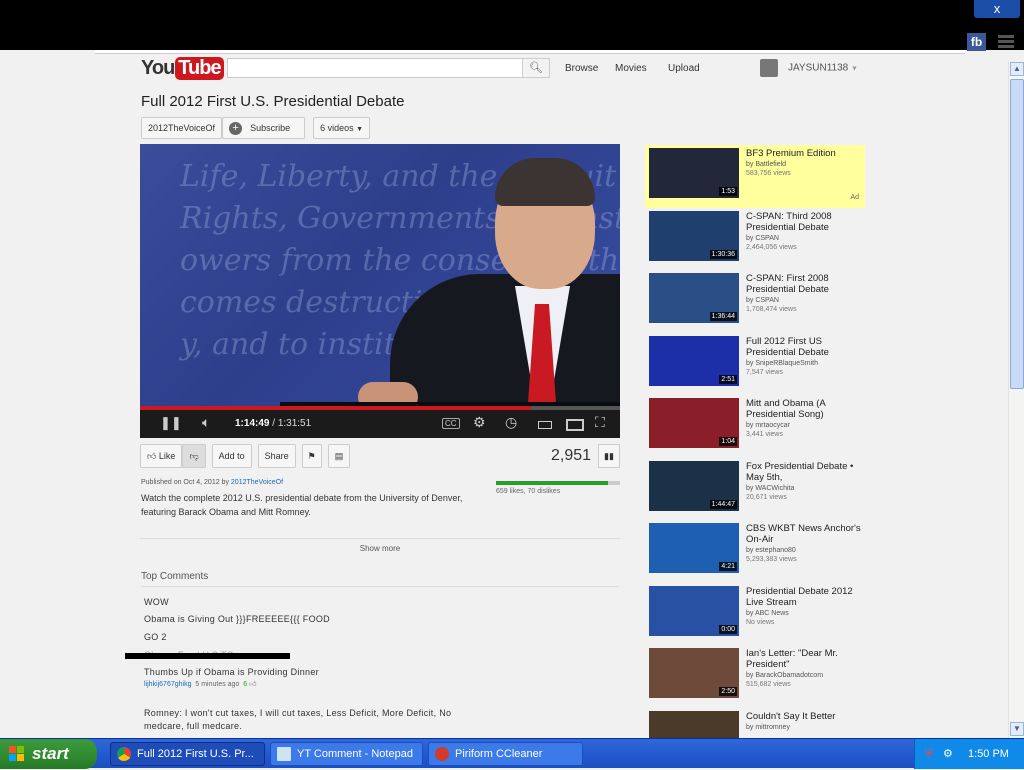 The height and width of the screenshot is (770, 1024). I want to click on nav-upload: Upload, so click(684, 68).